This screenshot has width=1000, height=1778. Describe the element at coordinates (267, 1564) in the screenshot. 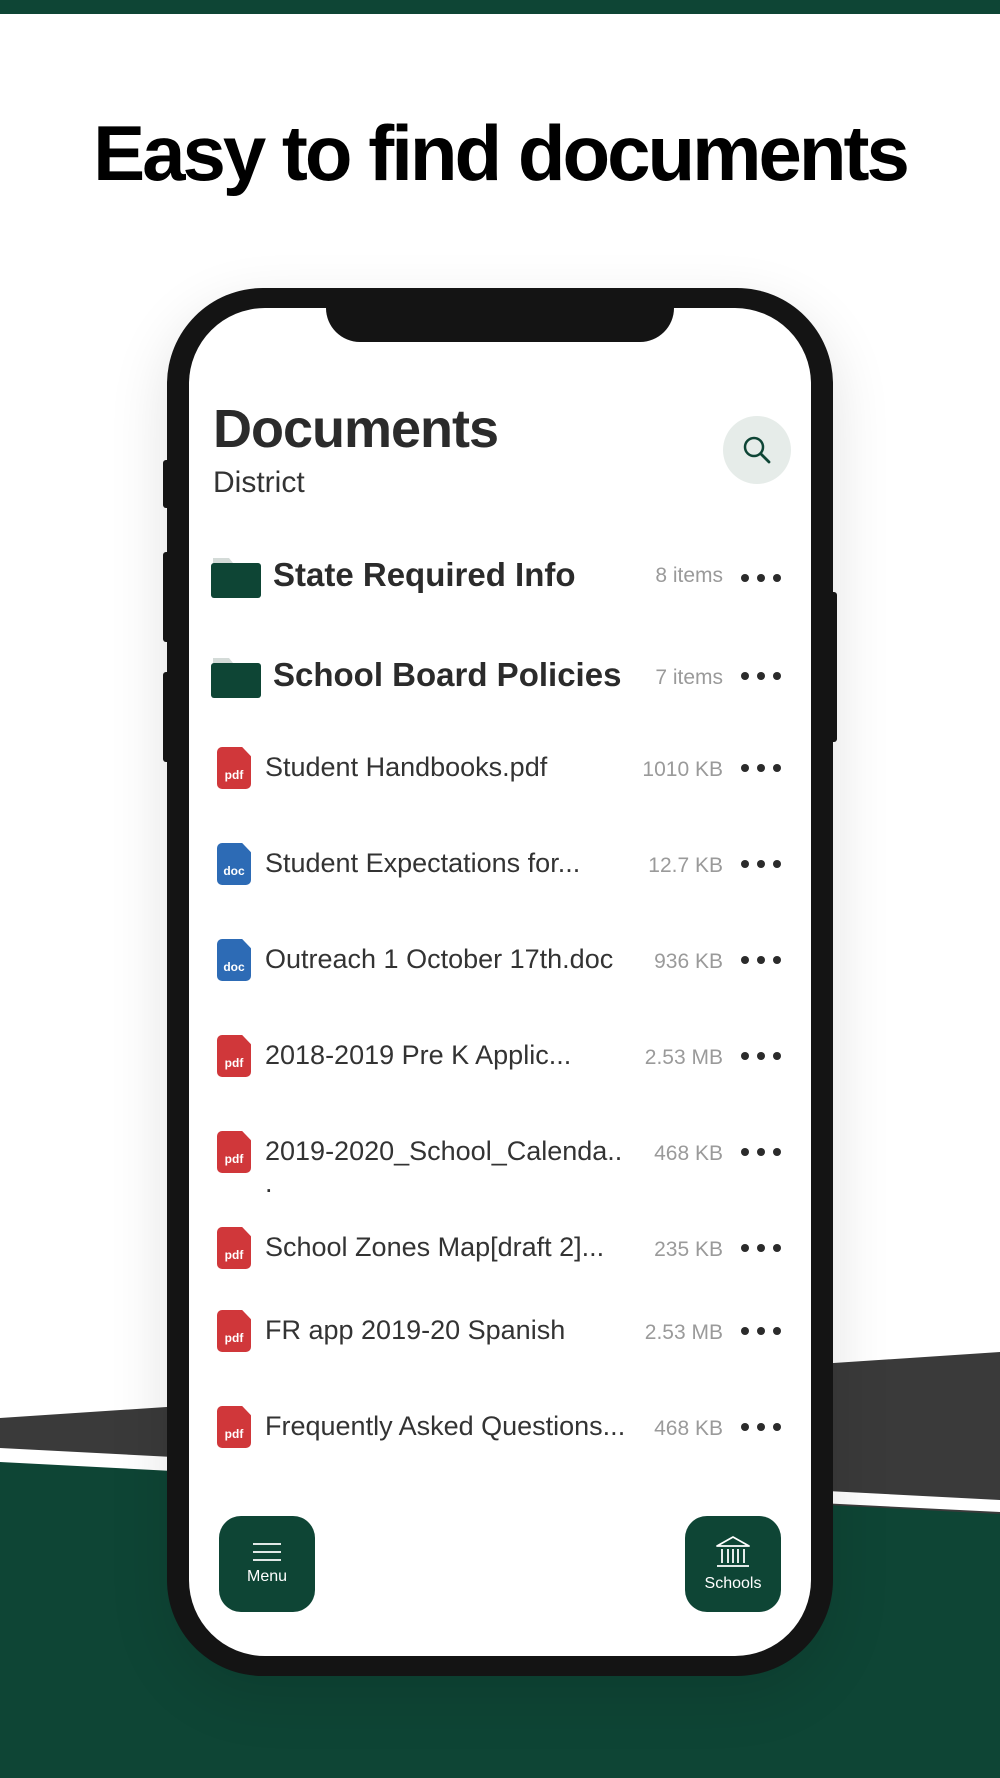

I see `menu-button: Menu` at that location.